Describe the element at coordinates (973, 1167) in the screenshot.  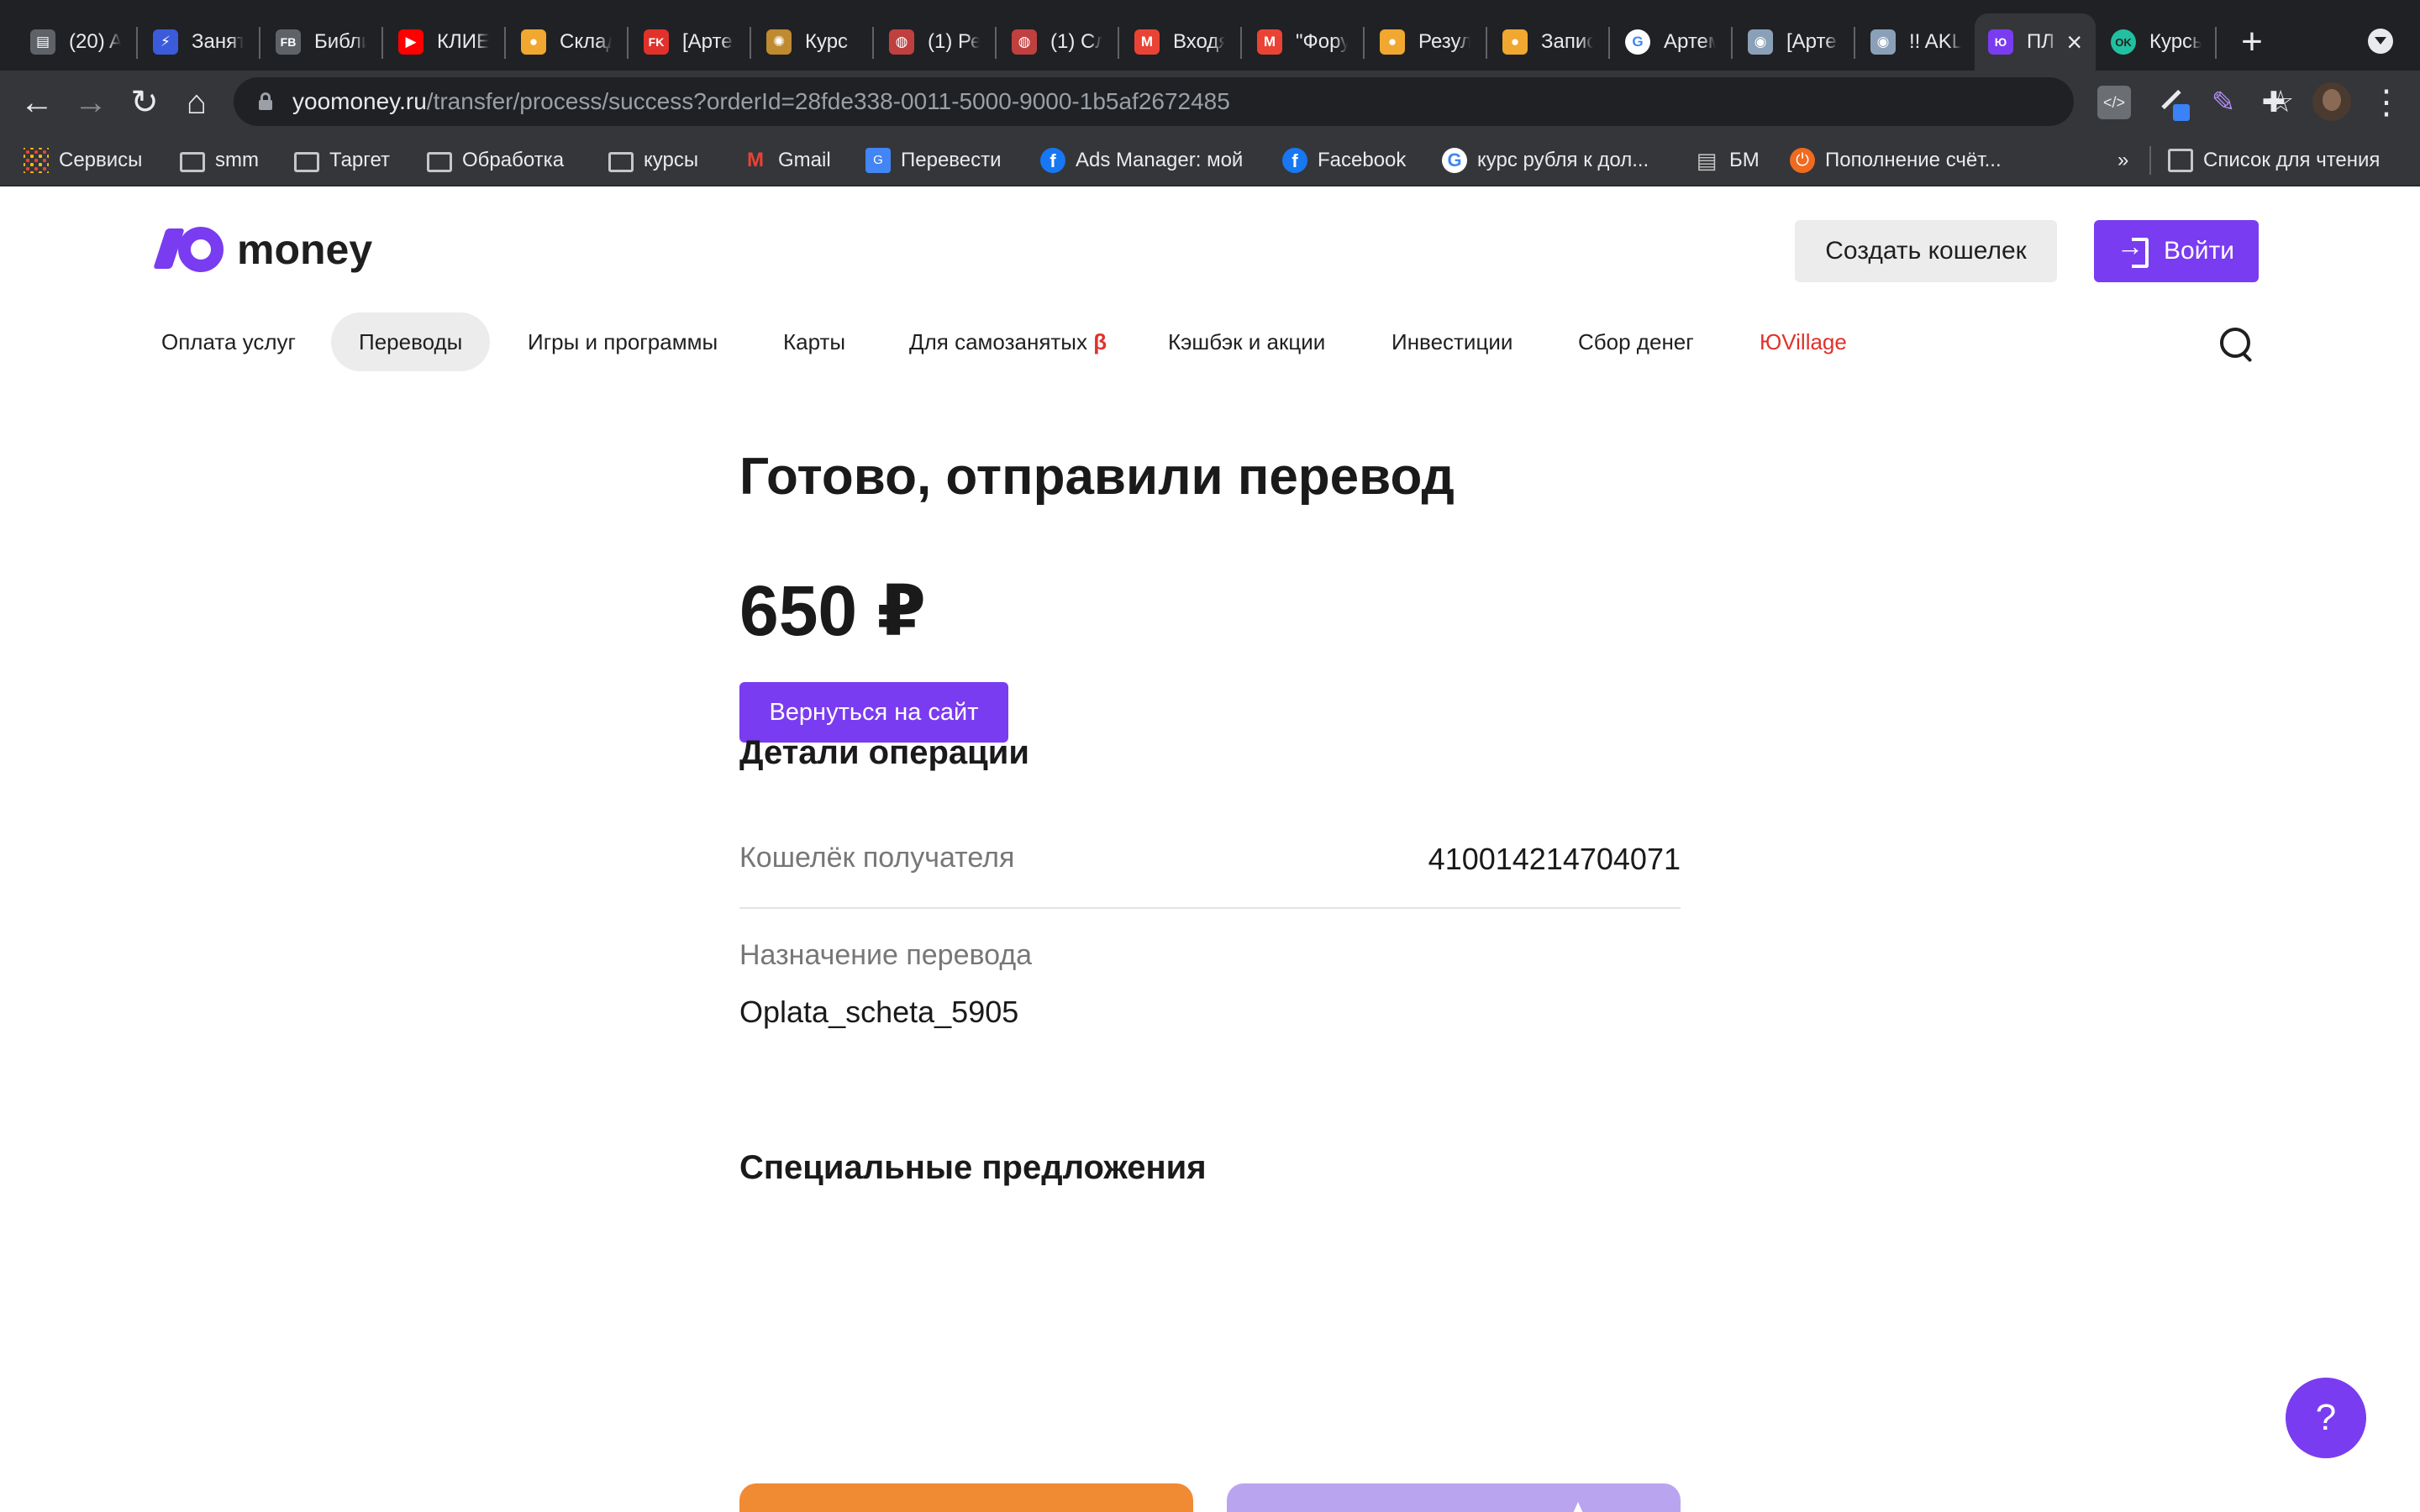
I see `special-offers-heading: Специальные предложения` at that location.